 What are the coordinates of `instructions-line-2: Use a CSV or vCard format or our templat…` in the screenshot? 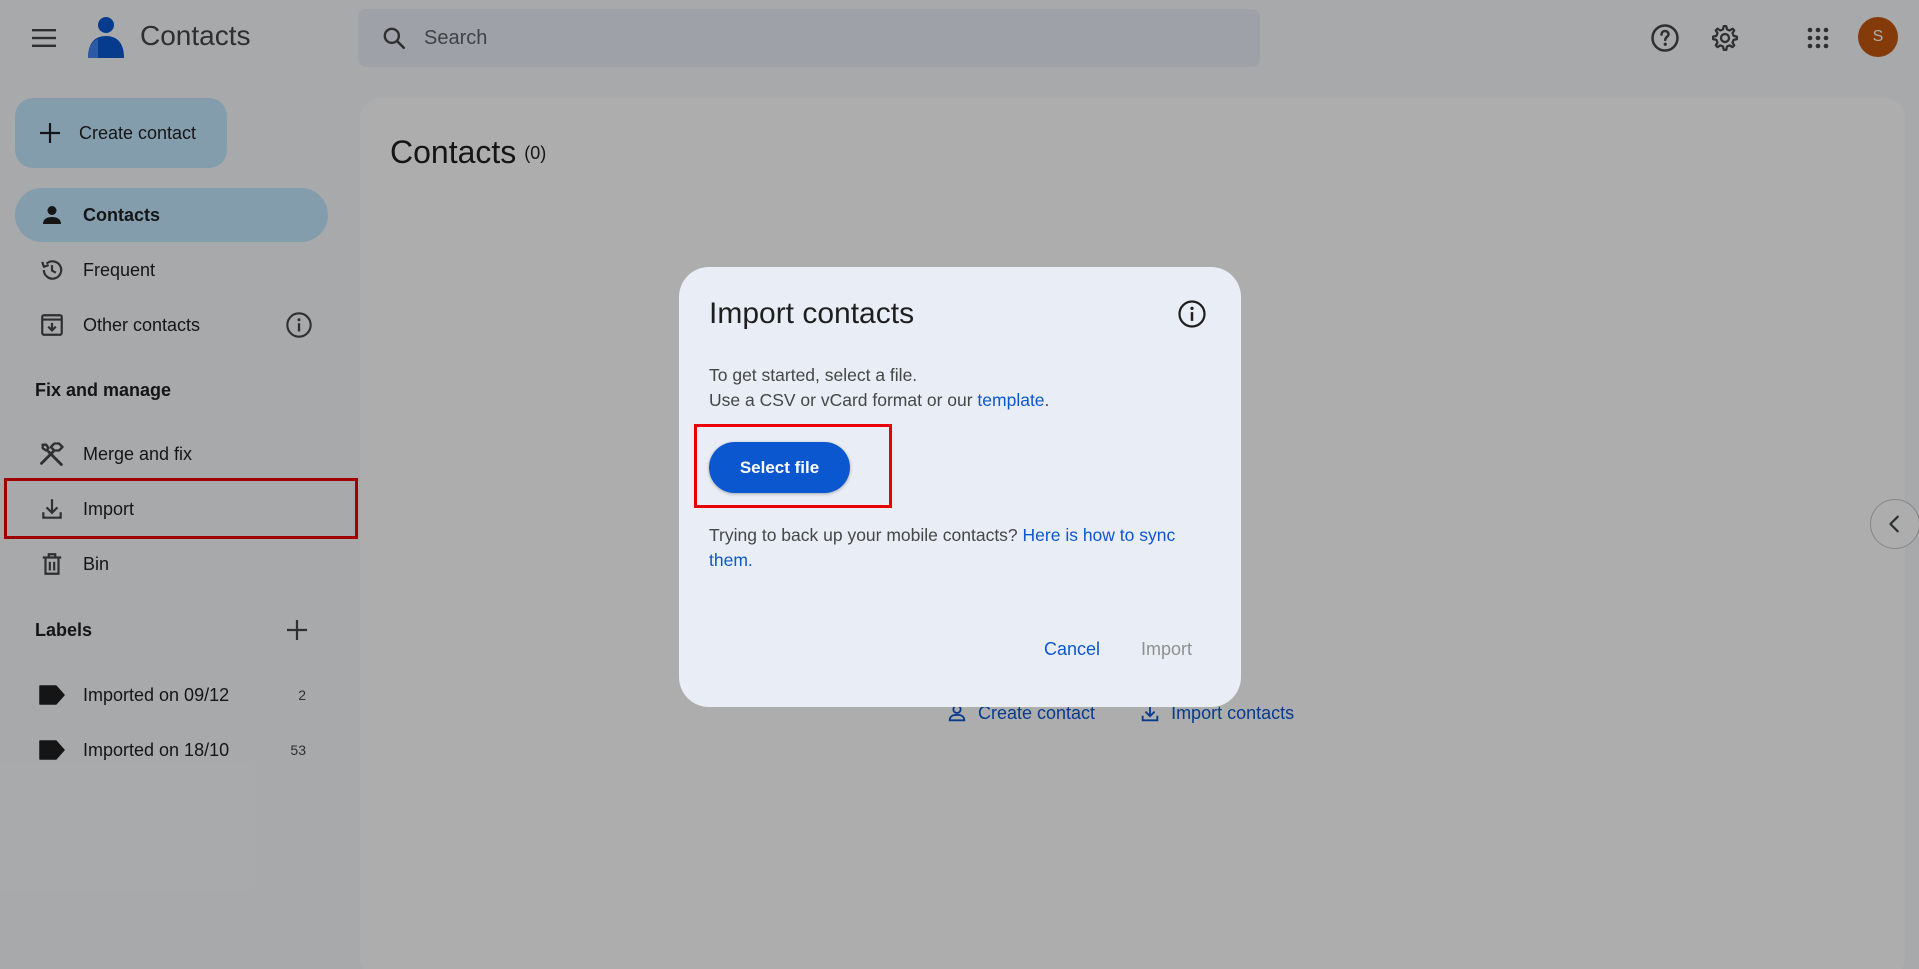 It's located at (959, 400).